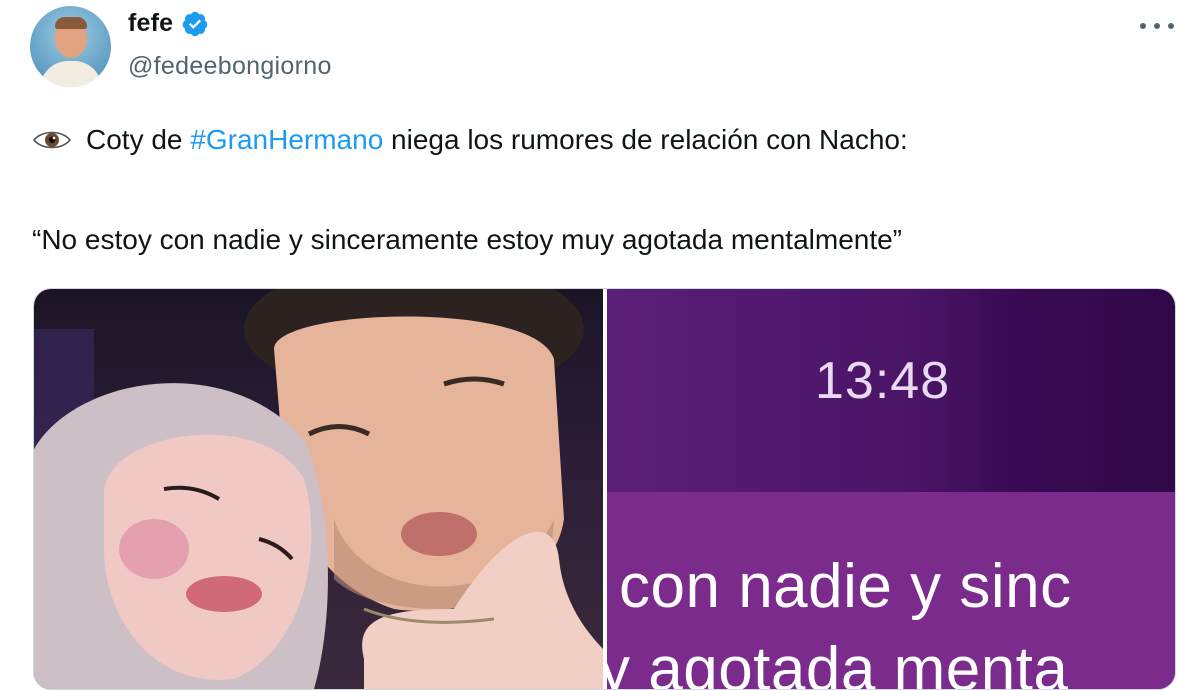  What do you see at coordinates (230, 66) in the screenshot?
I see `author-handle: @fedeebongiorno` at bounding box center [230, 66].